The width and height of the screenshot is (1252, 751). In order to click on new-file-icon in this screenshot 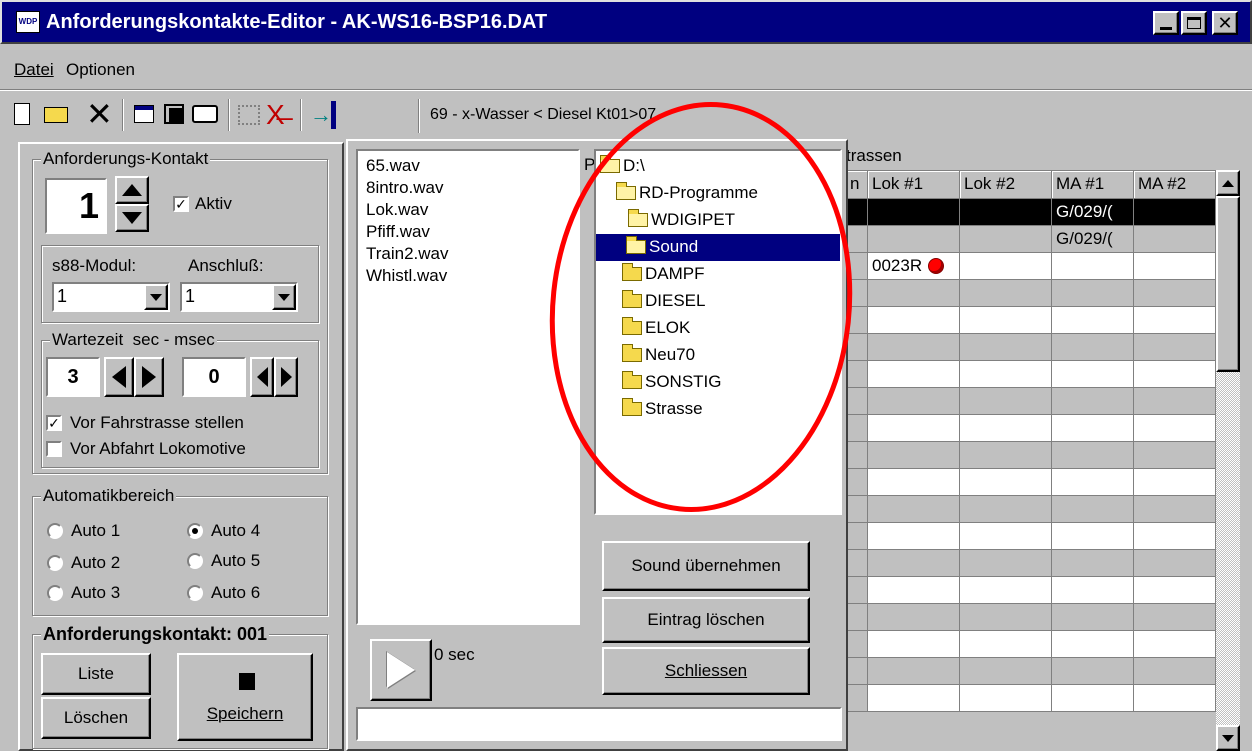, I will do `click(22, 114)`.